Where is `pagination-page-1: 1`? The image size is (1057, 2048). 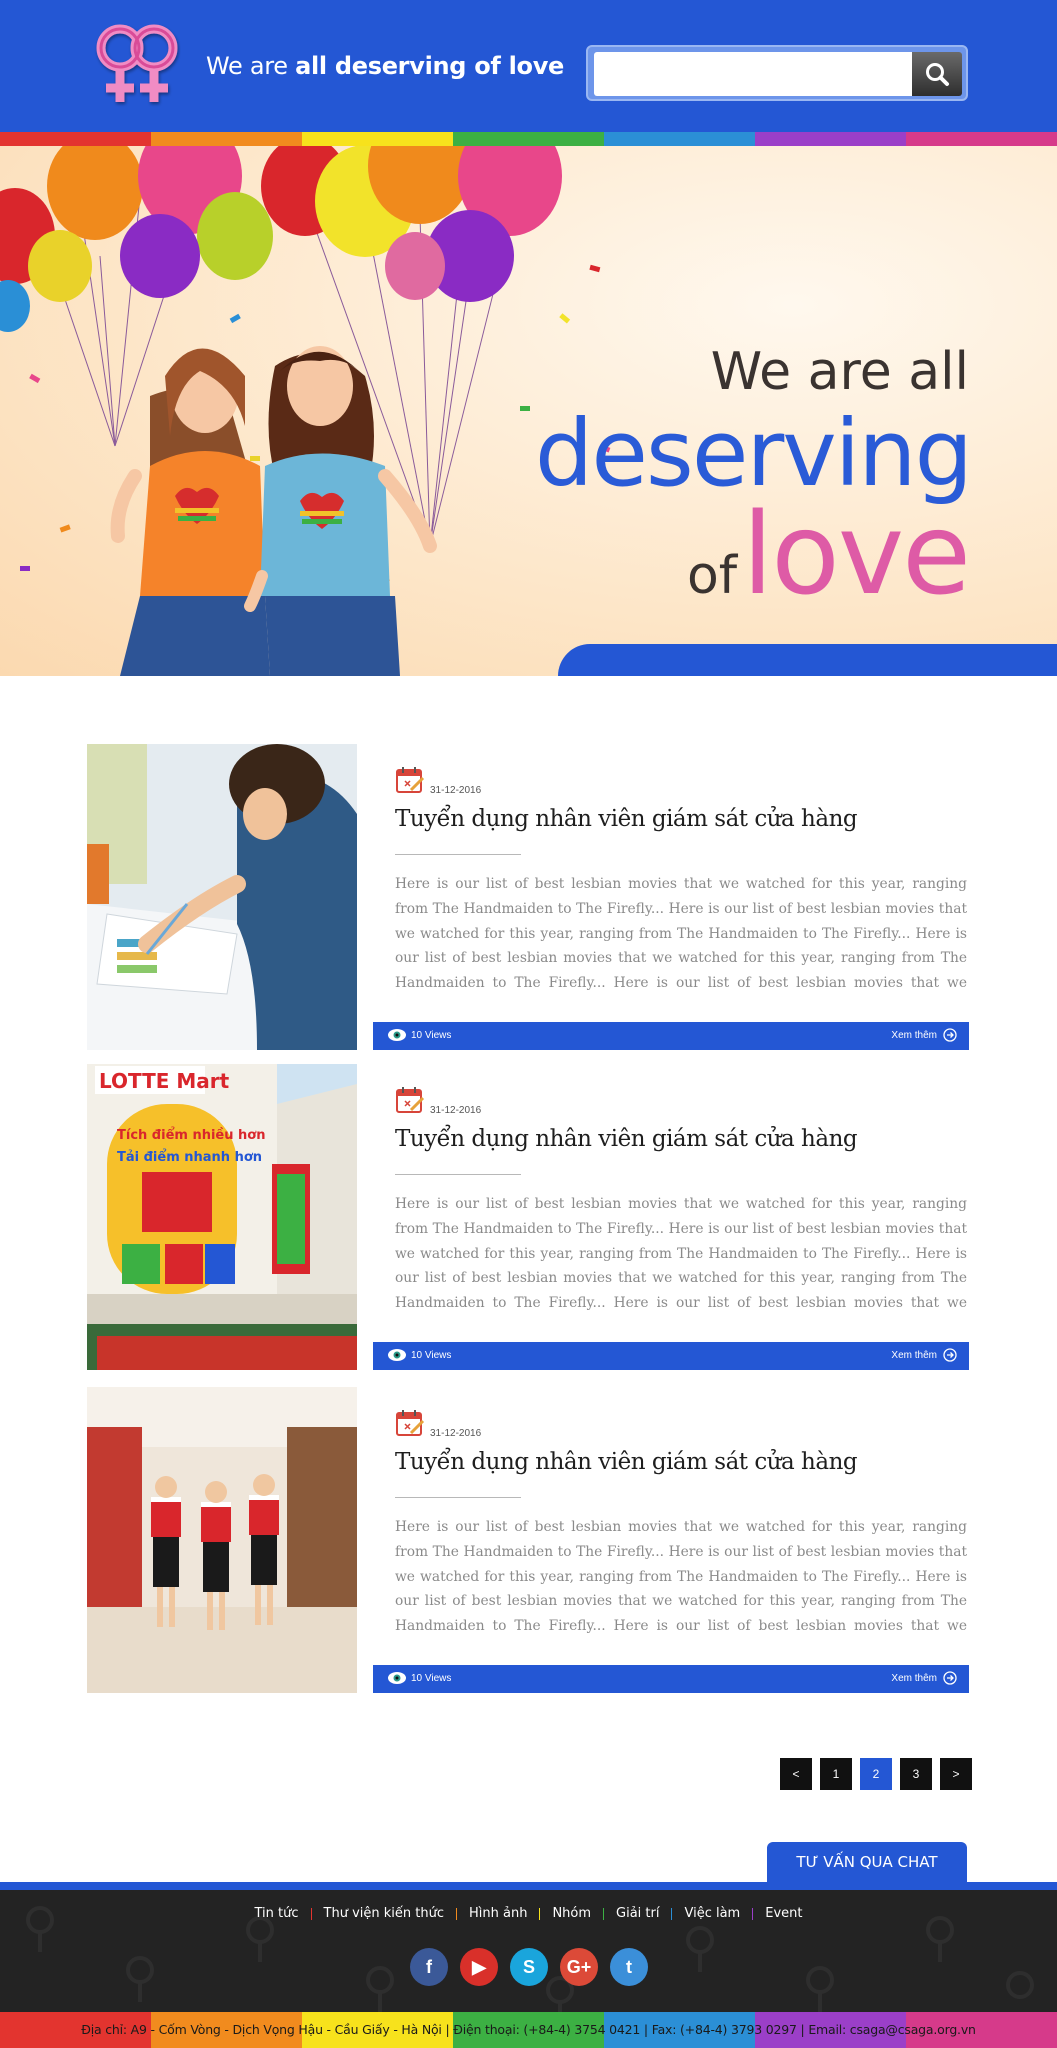 pagination-page-1: 1 is located at coordinates (836, 1774).